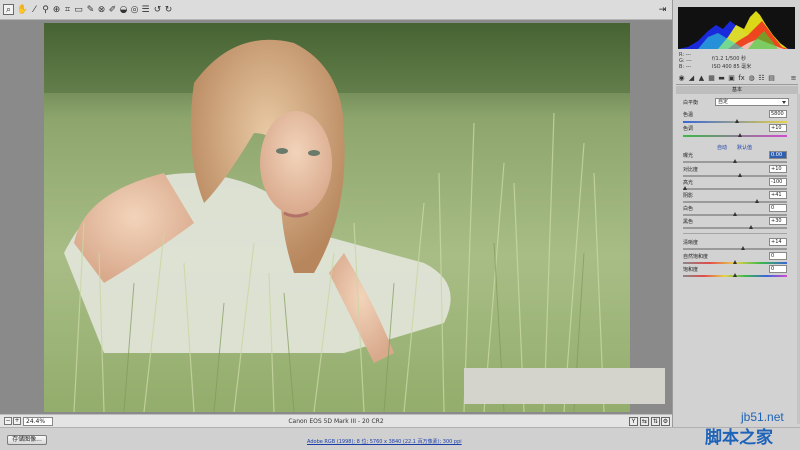 Image resolution: width=800 pixels, height=450 pixels. What do you see at coordinates (735, 128) in the screenshot?
I see `tint-row: 色调 +10` at bounding box center [735, 128].